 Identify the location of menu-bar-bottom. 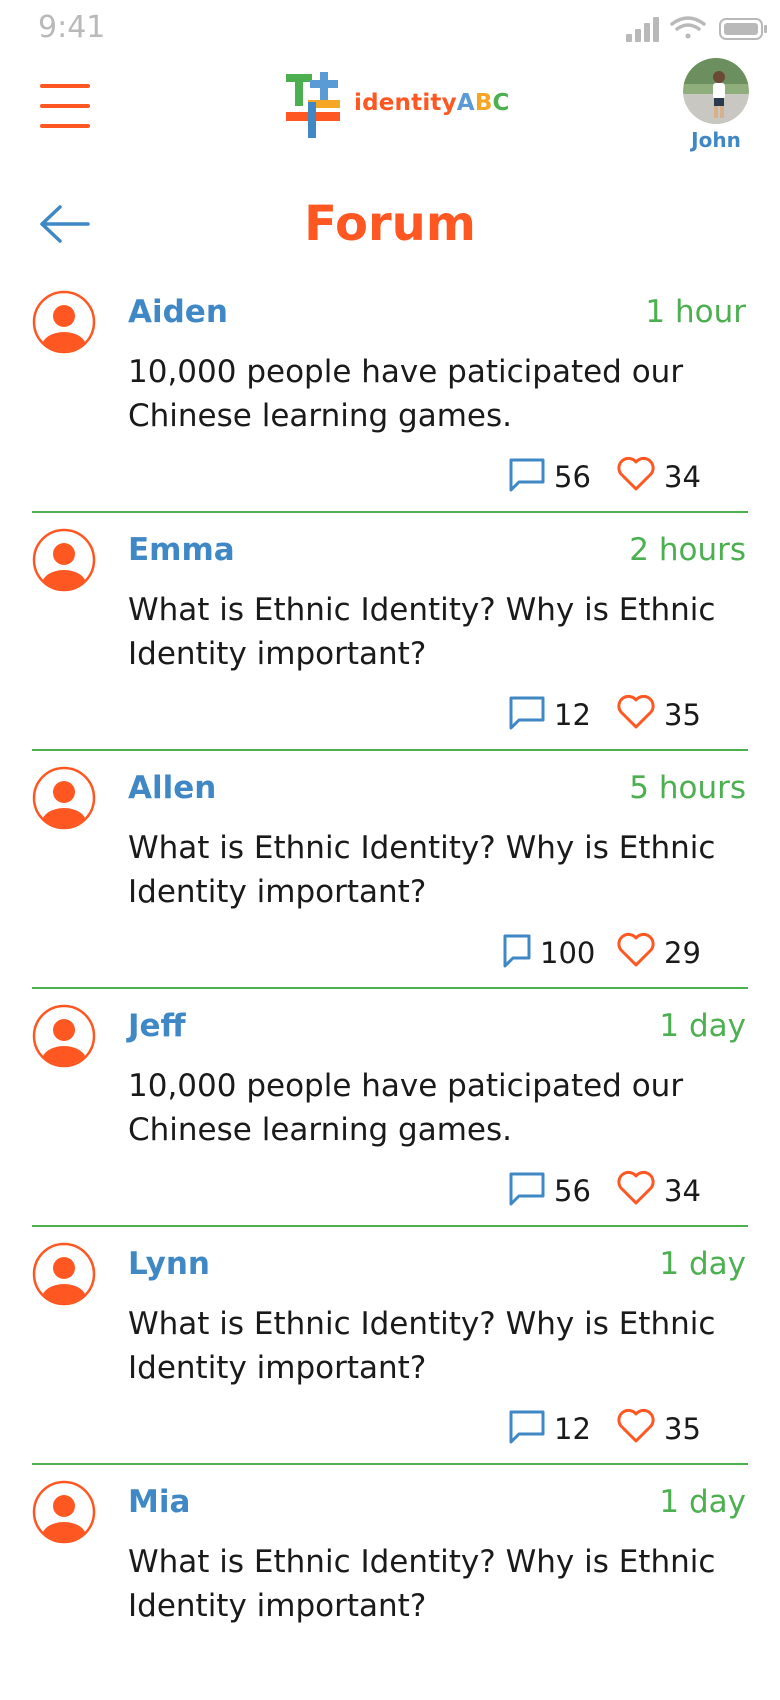
(65, 126).